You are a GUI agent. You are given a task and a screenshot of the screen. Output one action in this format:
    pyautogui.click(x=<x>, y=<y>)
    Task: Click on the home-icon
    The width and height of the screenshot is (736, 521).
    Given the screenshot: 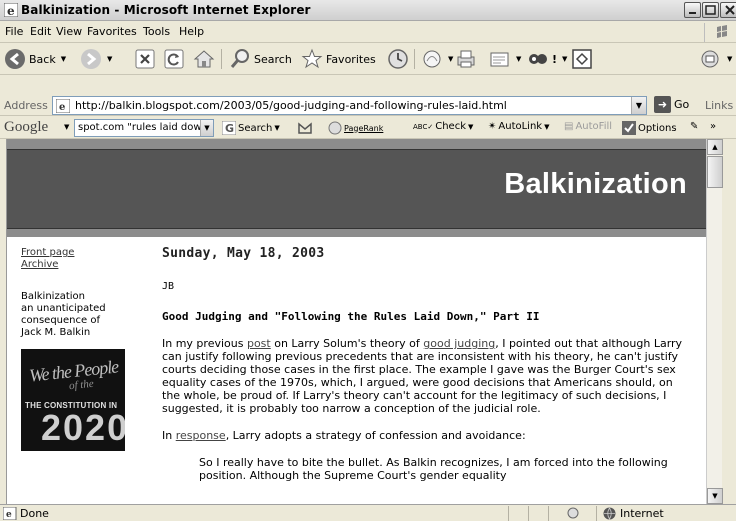 What is the action you would take?
    pyautogui.click(x=204, y=59)
    